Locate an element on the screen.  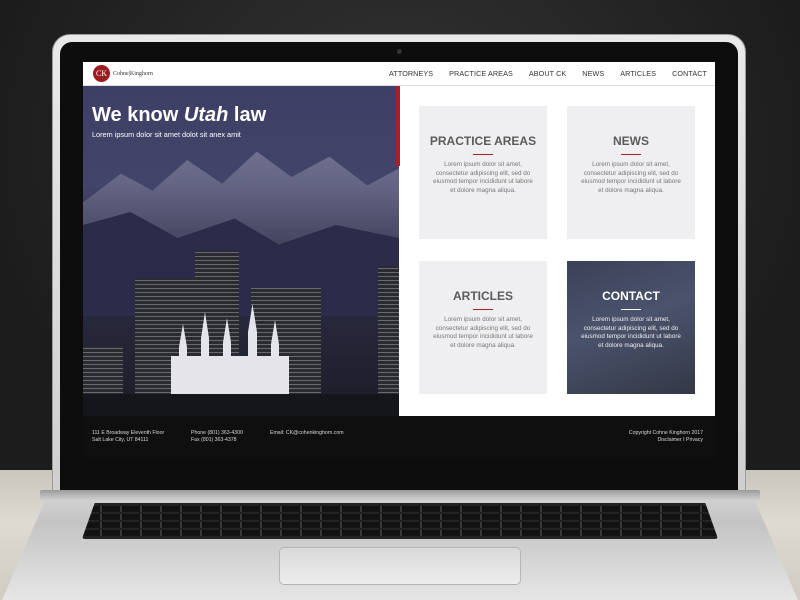
nav-attorneys: ATTORNEYS is located at coordinates (411, 73).